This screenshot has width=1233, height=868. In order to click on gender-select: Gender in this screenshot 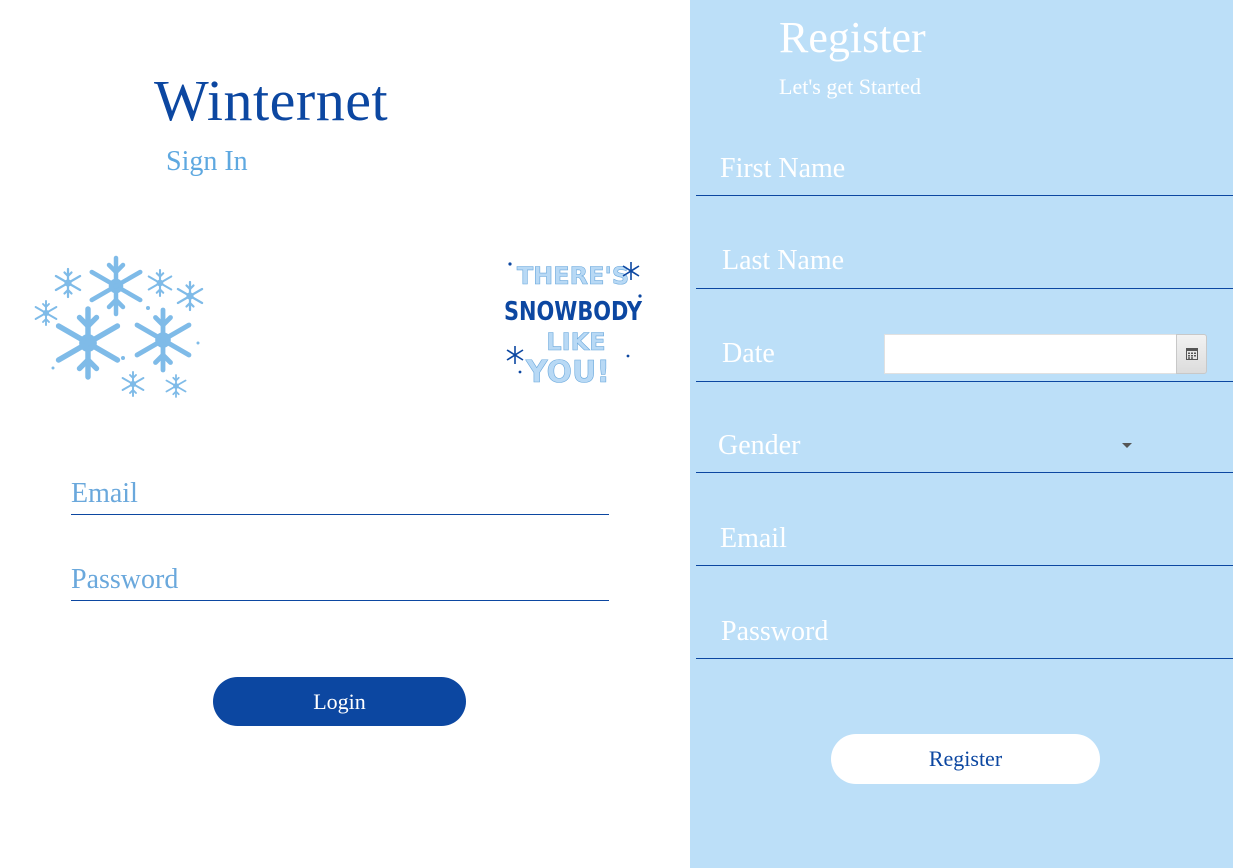, I will do `click(964, 447)`.